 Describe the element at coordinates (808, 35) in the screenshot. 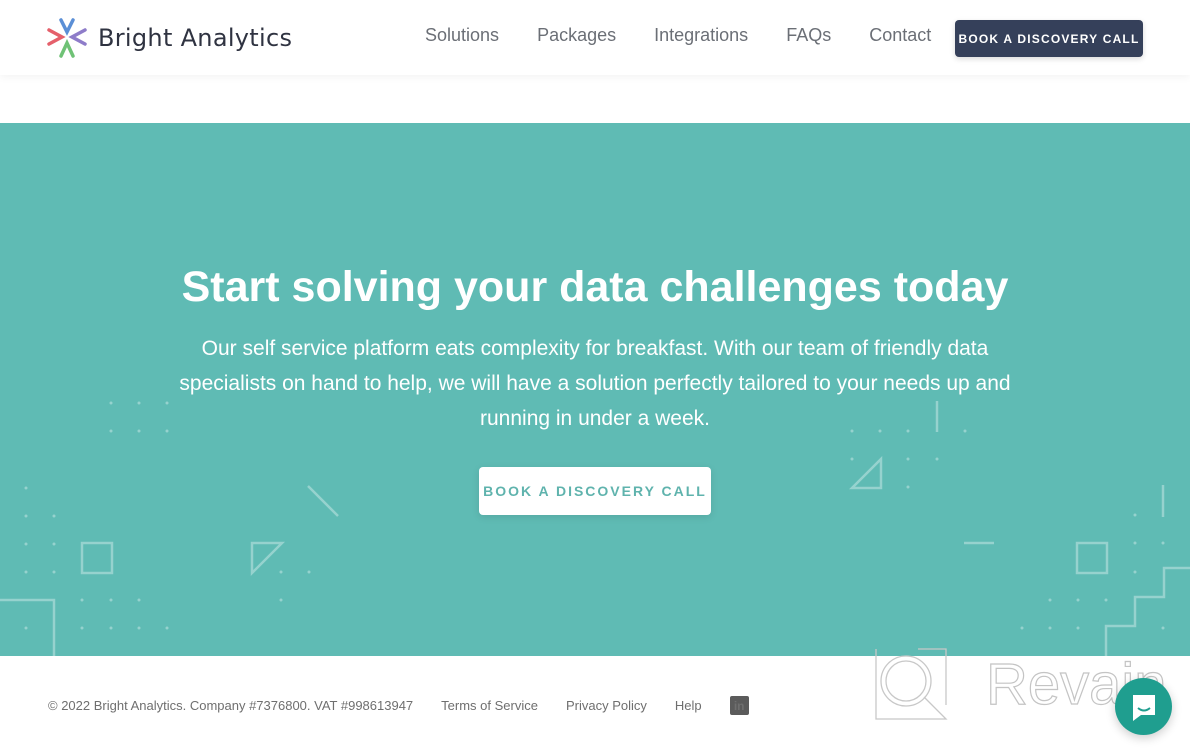

I see `nav-faqs: FAQs` at that location.